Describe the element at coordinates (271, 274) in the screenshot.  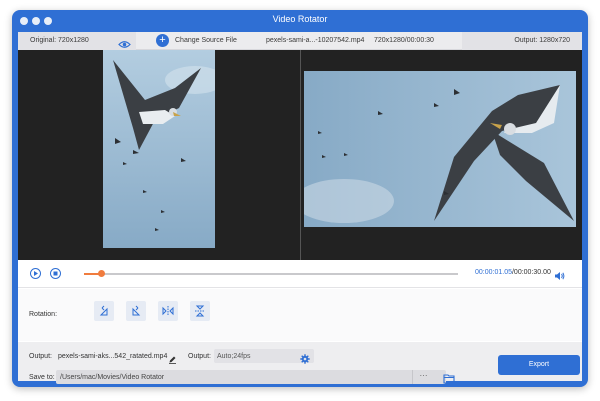
I see `progress-track` at that location.